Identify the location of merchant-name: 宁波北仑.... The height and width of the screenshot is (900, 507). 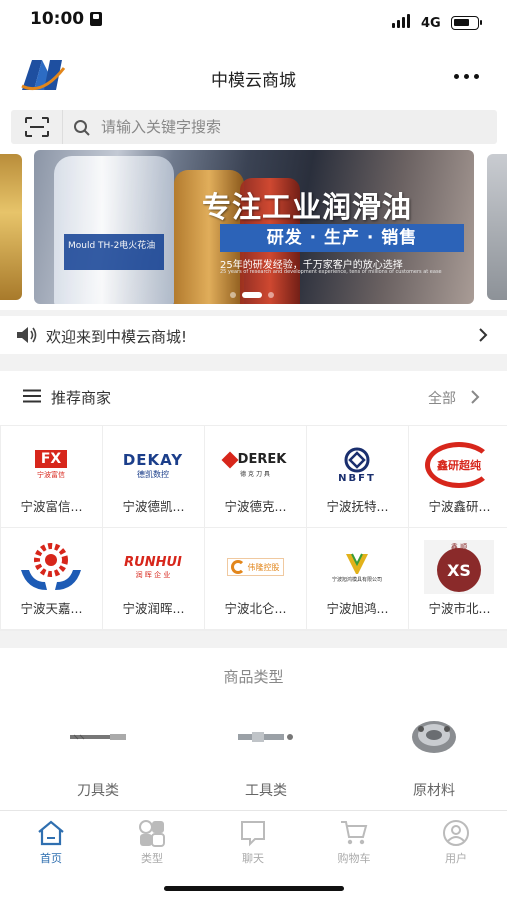
(255, 608).